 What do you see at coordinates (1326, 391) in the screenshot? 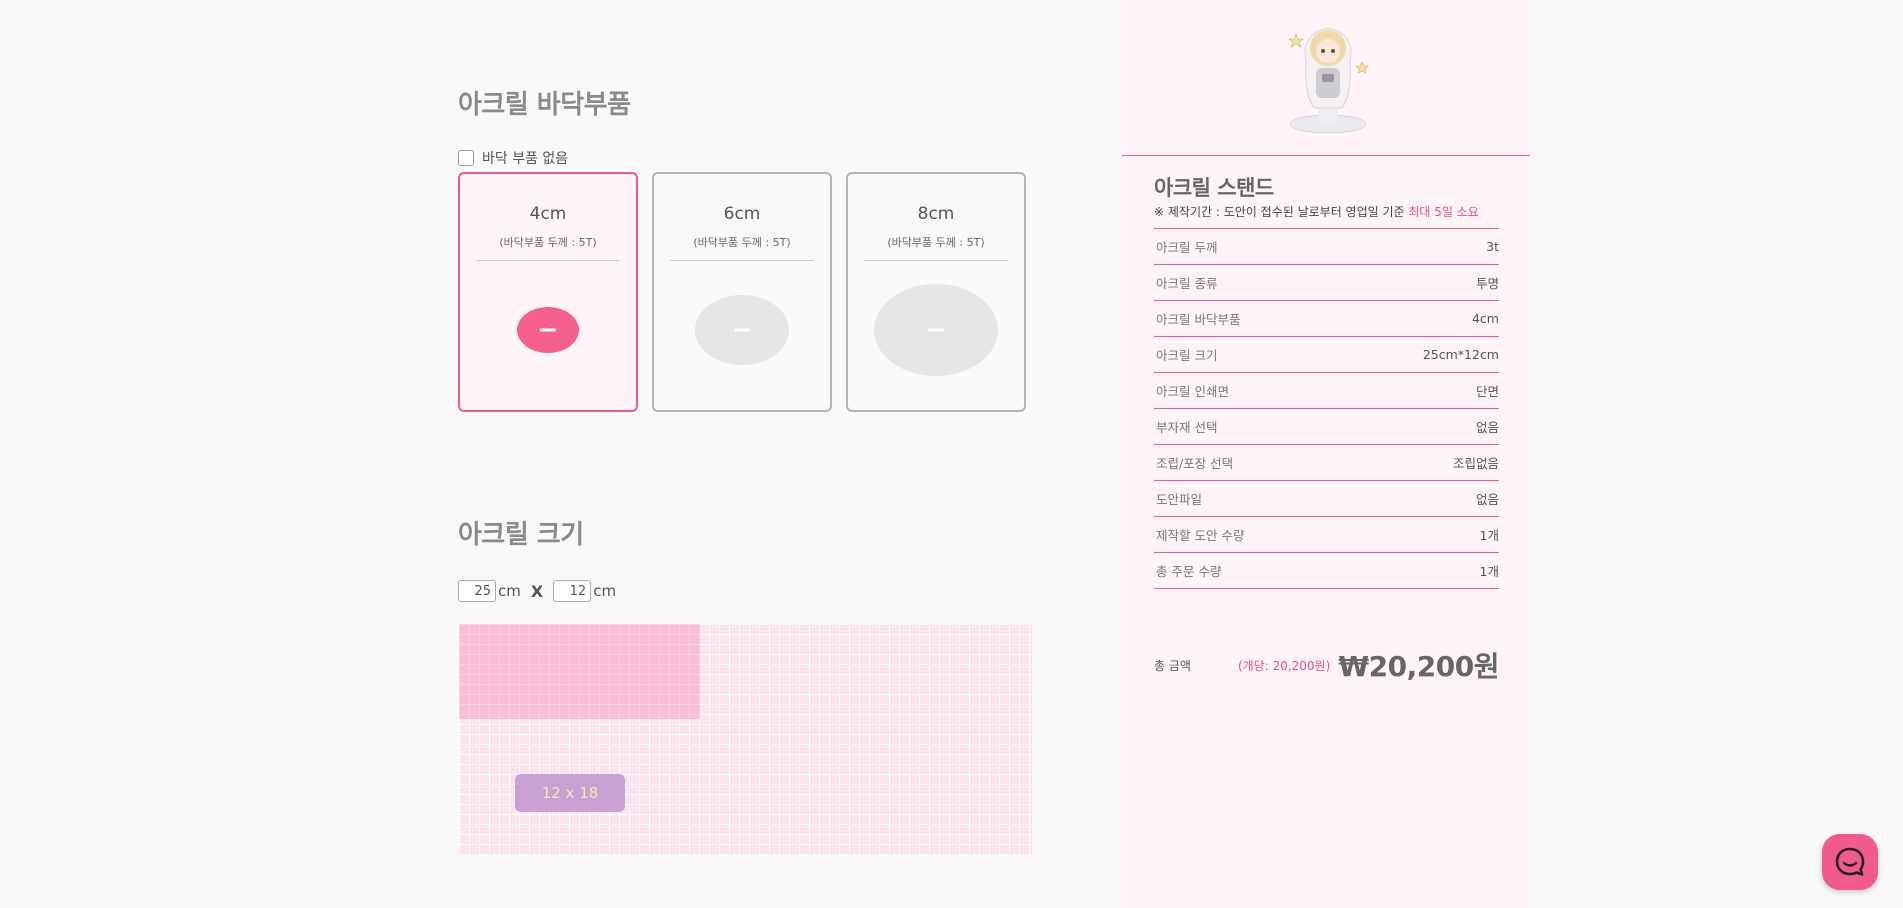
I see `spec-row: 아크릴 인쇄면 단면` at bounding box center [1326, 391].